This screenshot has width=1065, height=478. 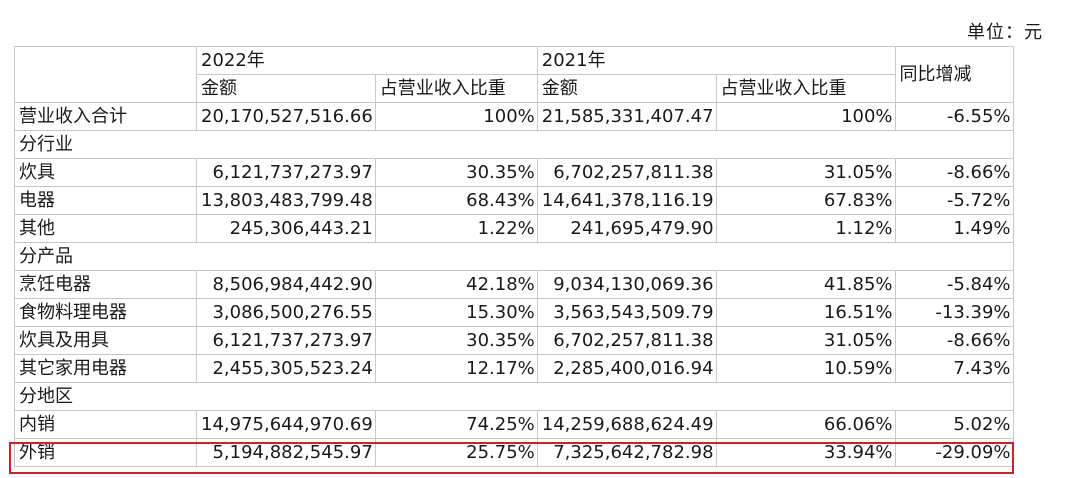 I want to click on amount-2022-cell: 5,194,882,545.97, so click(x=286, y=452).